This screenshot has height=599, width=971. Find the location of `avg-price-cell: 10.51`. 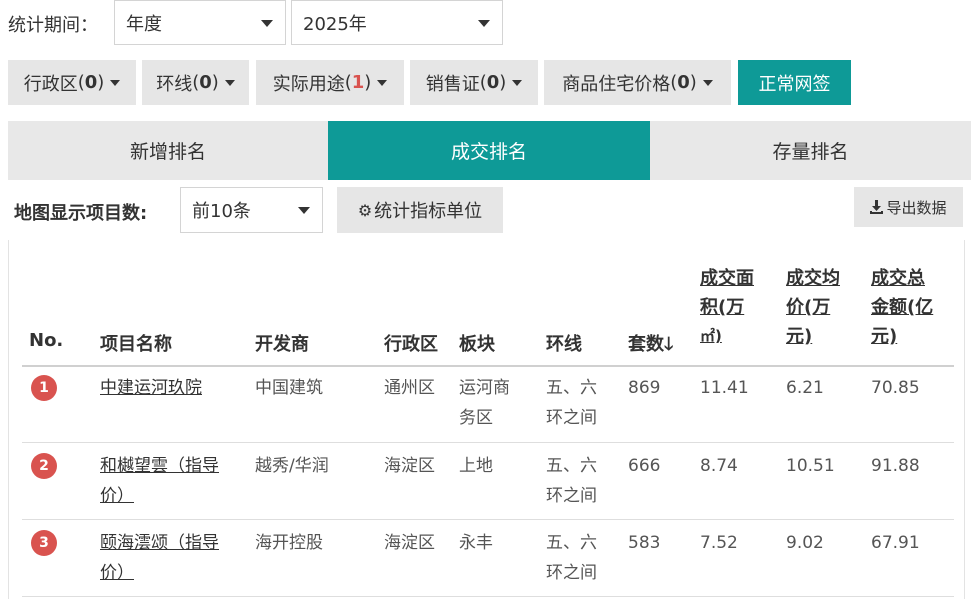

avg-price-cell: 10.51 is located at coordinates (810, 466).